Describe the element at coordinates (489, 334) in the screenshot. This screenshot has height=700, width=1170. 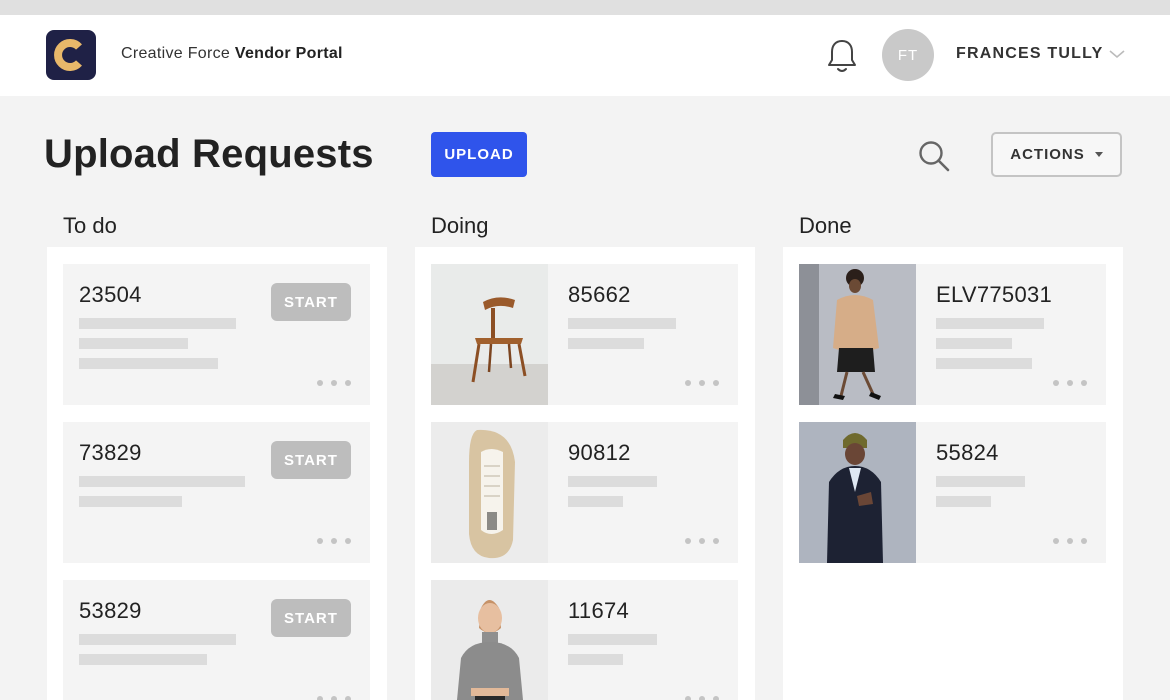
I see `chair-photo` at that location.